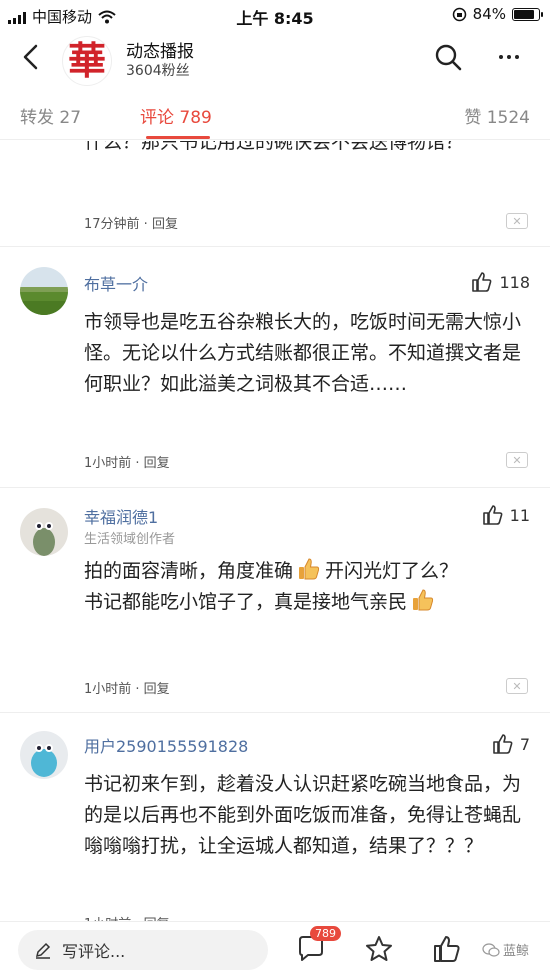  I want to click on watermark: 蓝鲸, so click(505, 949).